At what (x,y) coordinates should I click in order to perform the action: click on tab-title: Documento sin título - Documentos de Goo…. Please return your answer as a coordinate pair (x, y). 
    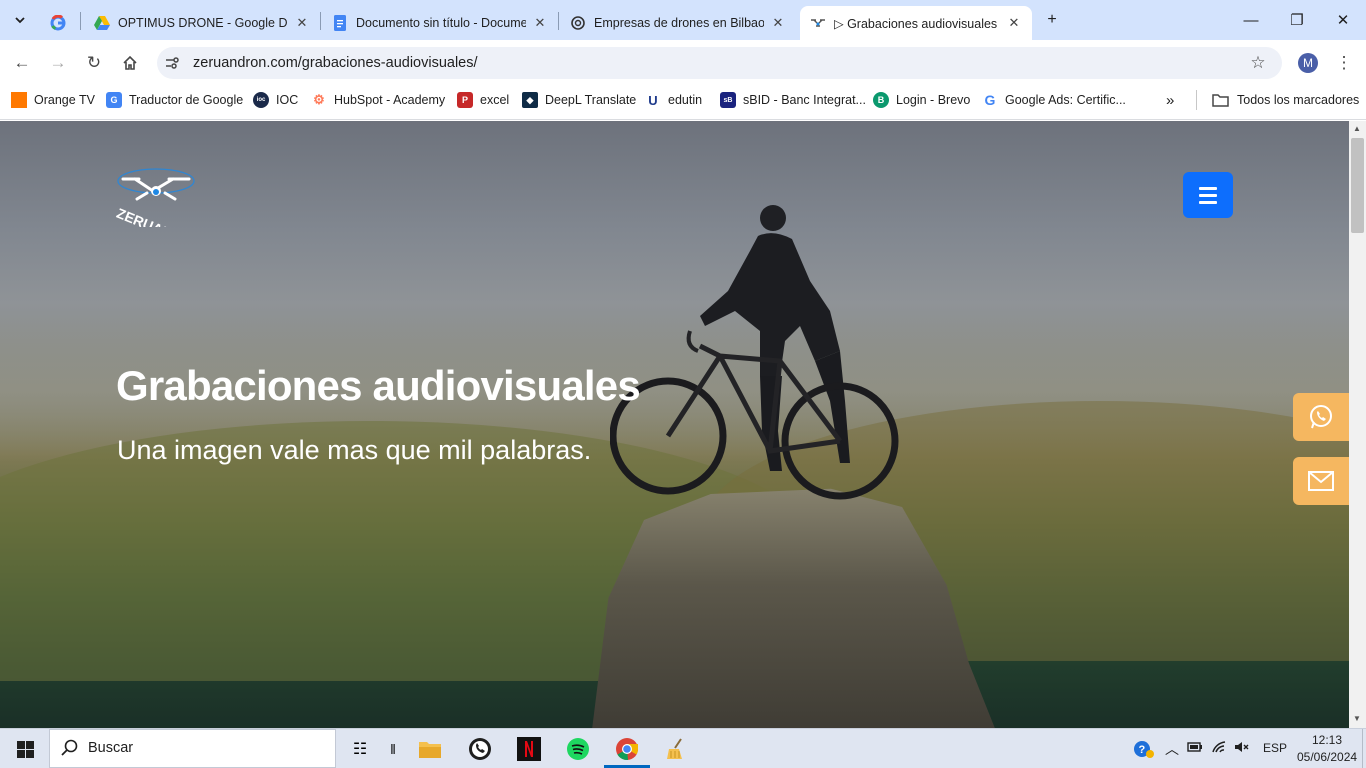
    Looking at the image, I should click on (441, 23).